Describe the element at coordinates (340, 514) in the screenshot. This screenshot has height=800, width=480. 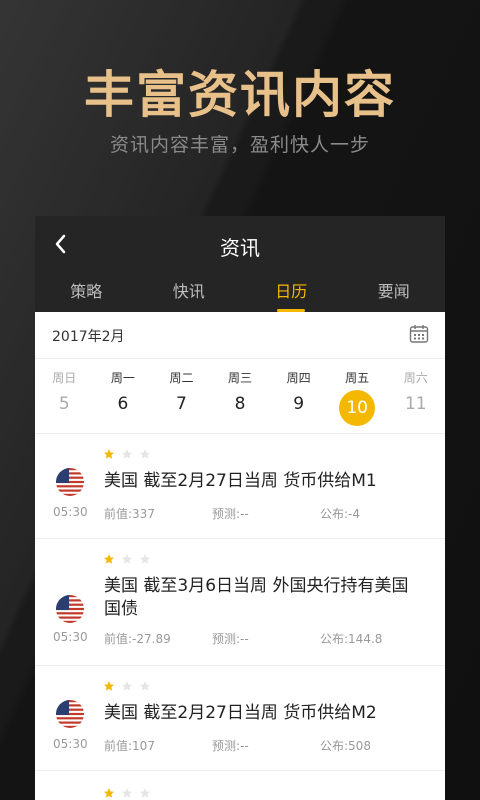
I see `event-actual: 公布:-4` at that location.